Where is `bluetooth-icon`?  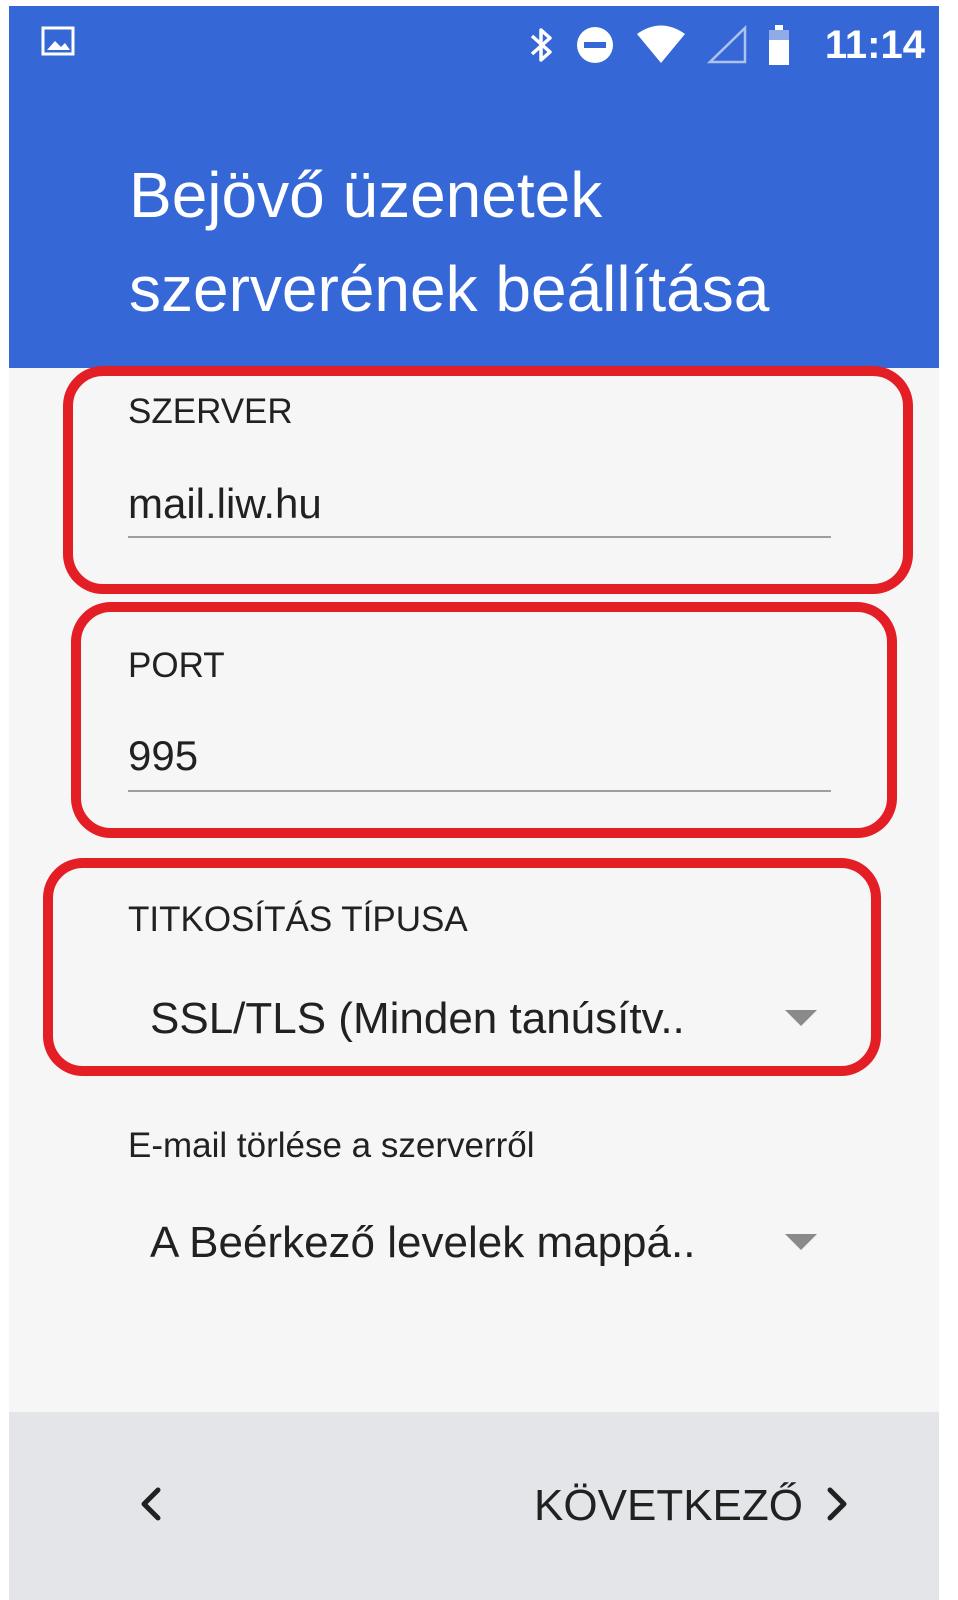
bluetooth-icon is located at coordinates (542, 45).